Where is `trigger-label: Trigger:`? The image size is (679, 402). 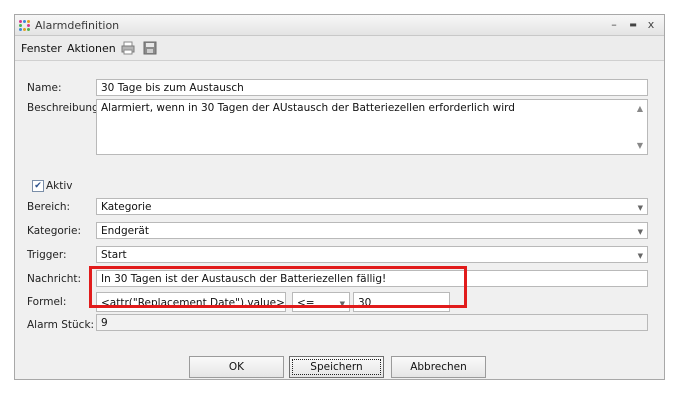 trigger-label: Trigger: is located at coordinates (47, 255).